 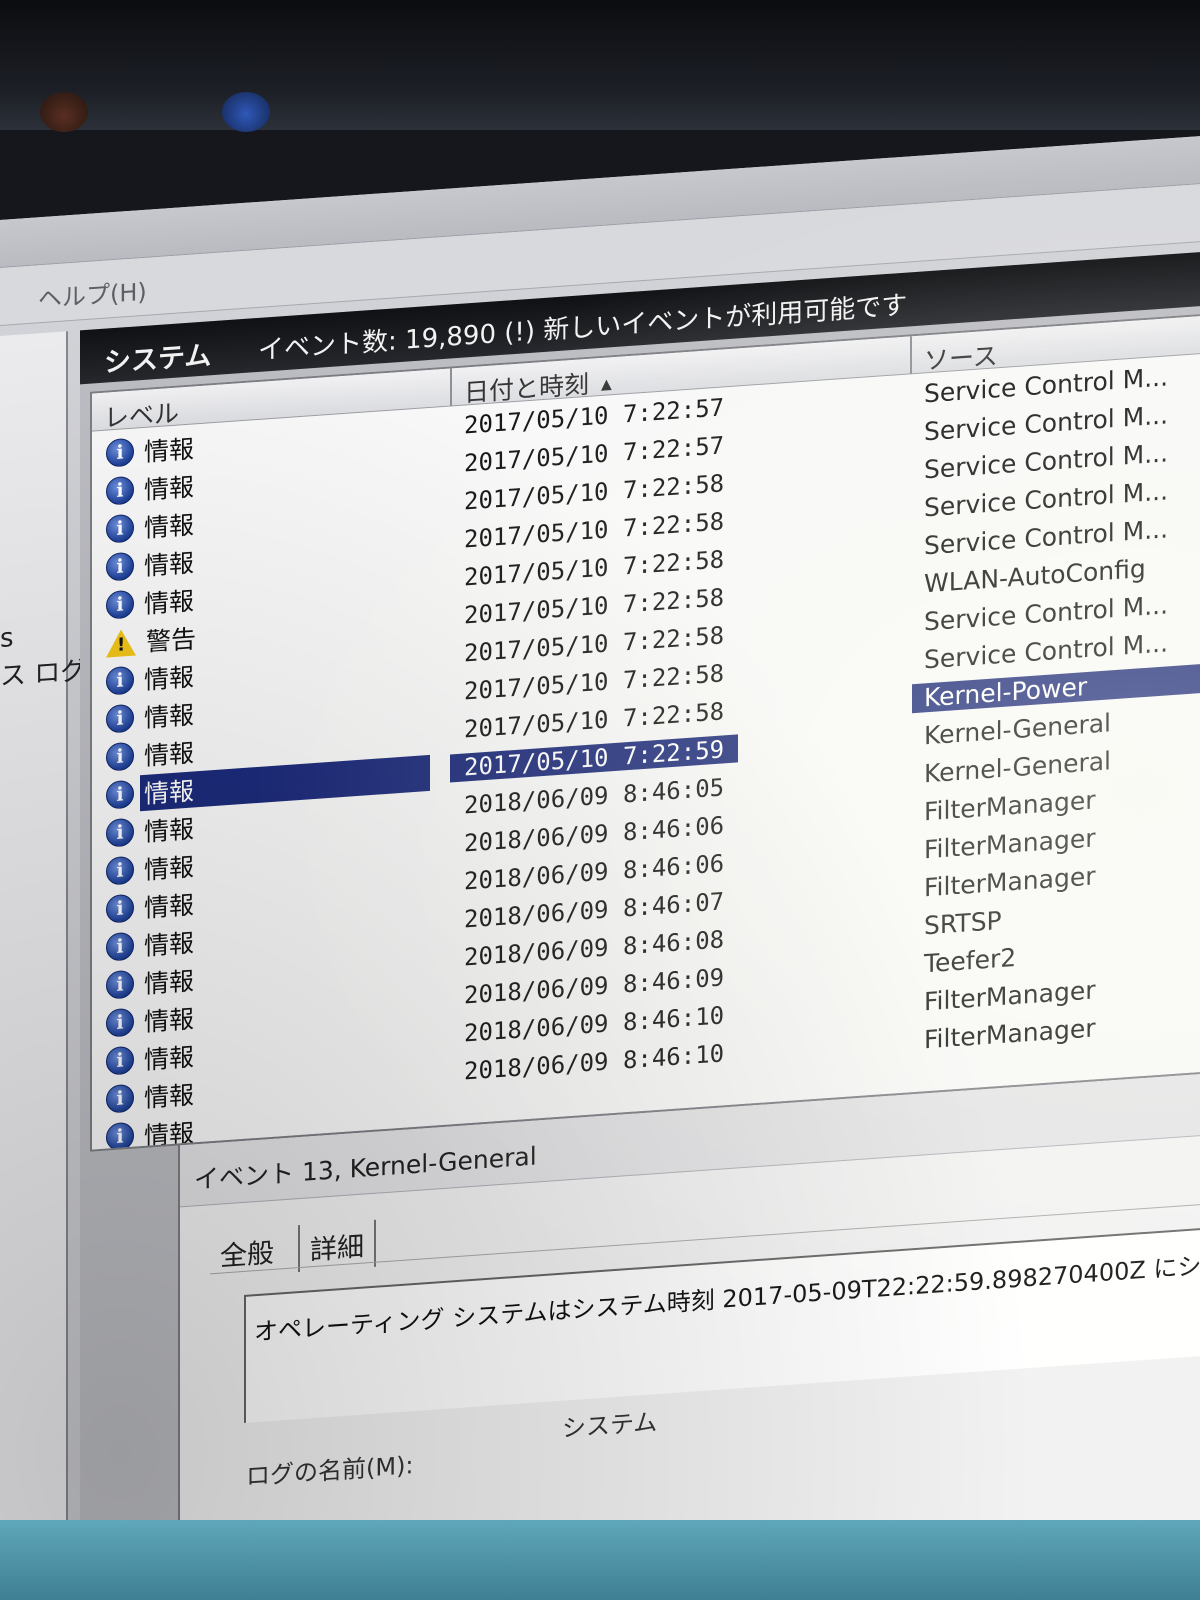 I want to click on taskbar-app-icon, so click(x=64, y=112).